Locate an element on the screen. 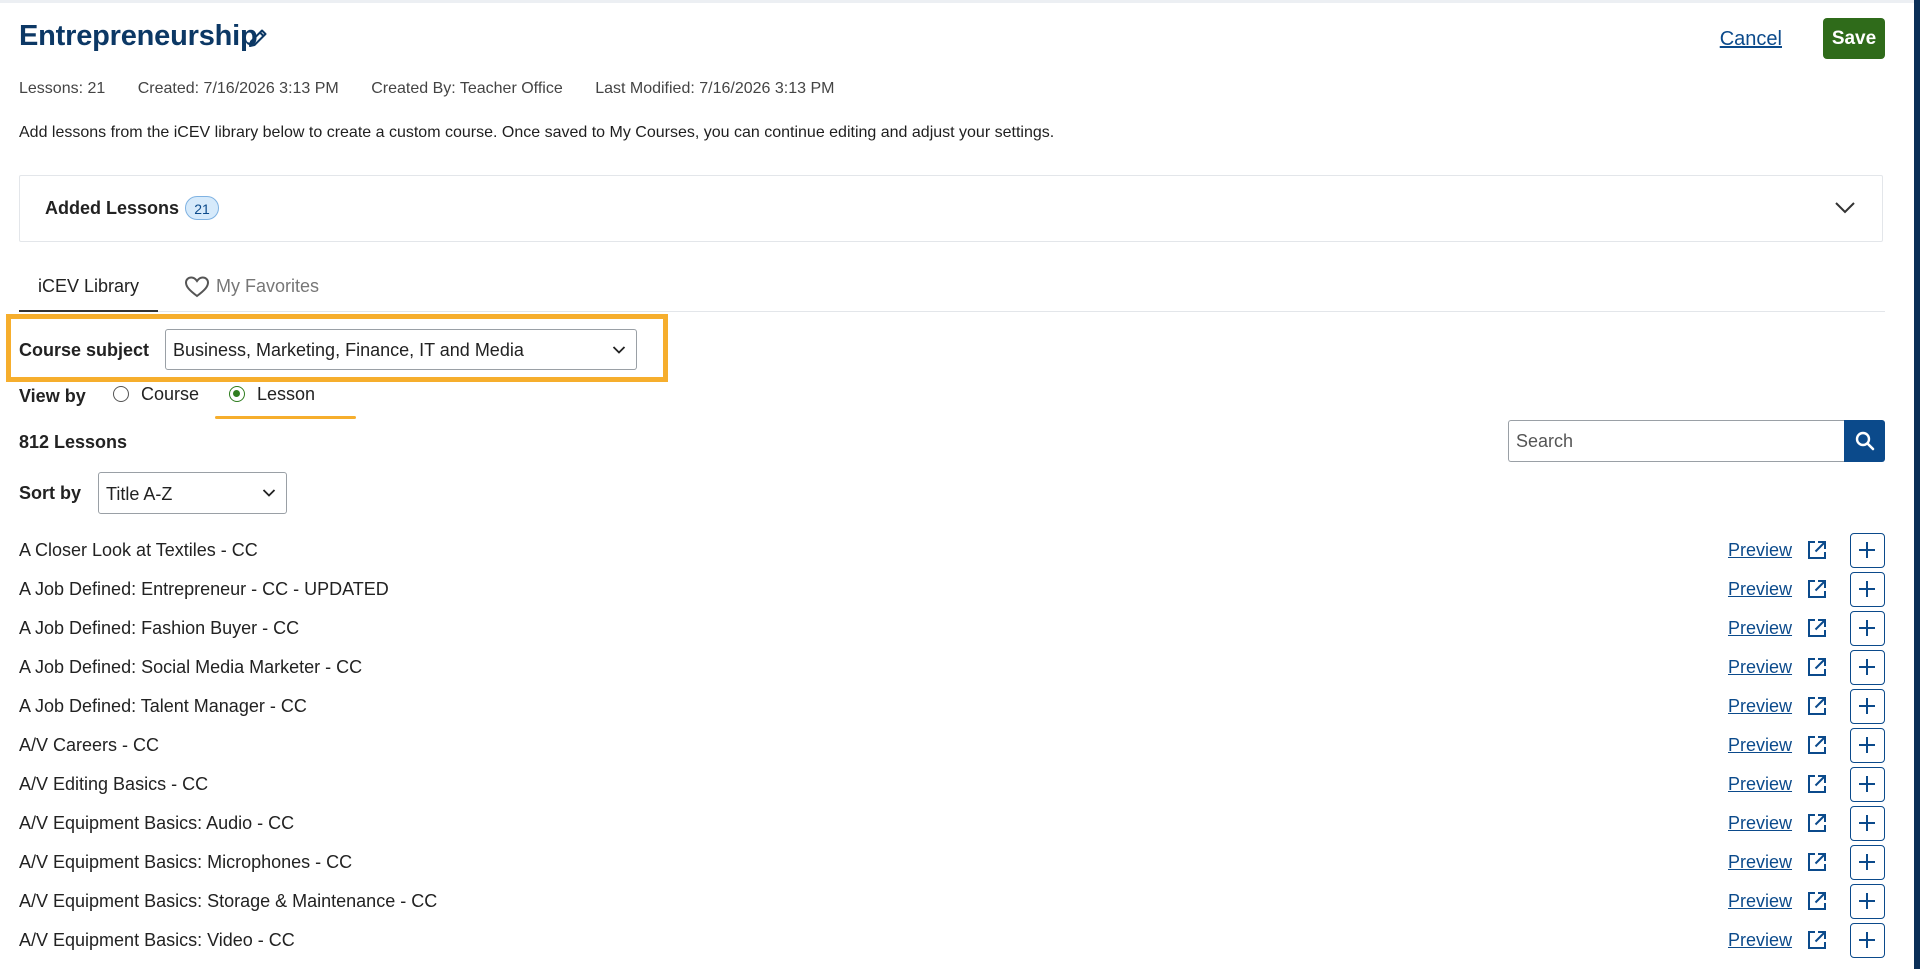 This screenshot has width=1920, height=969. search-bar is located at coordinates (1696, 441).